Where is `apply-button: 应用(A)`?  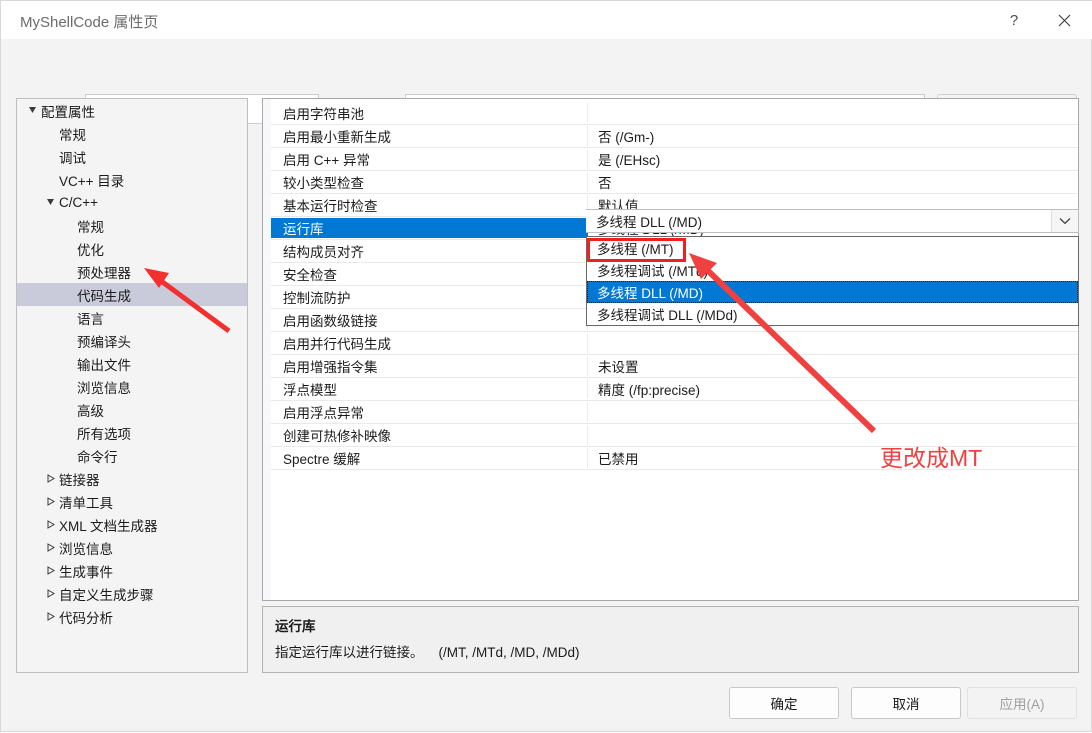 apply-button: 应用(A) is located at coordinates (1022, 703).